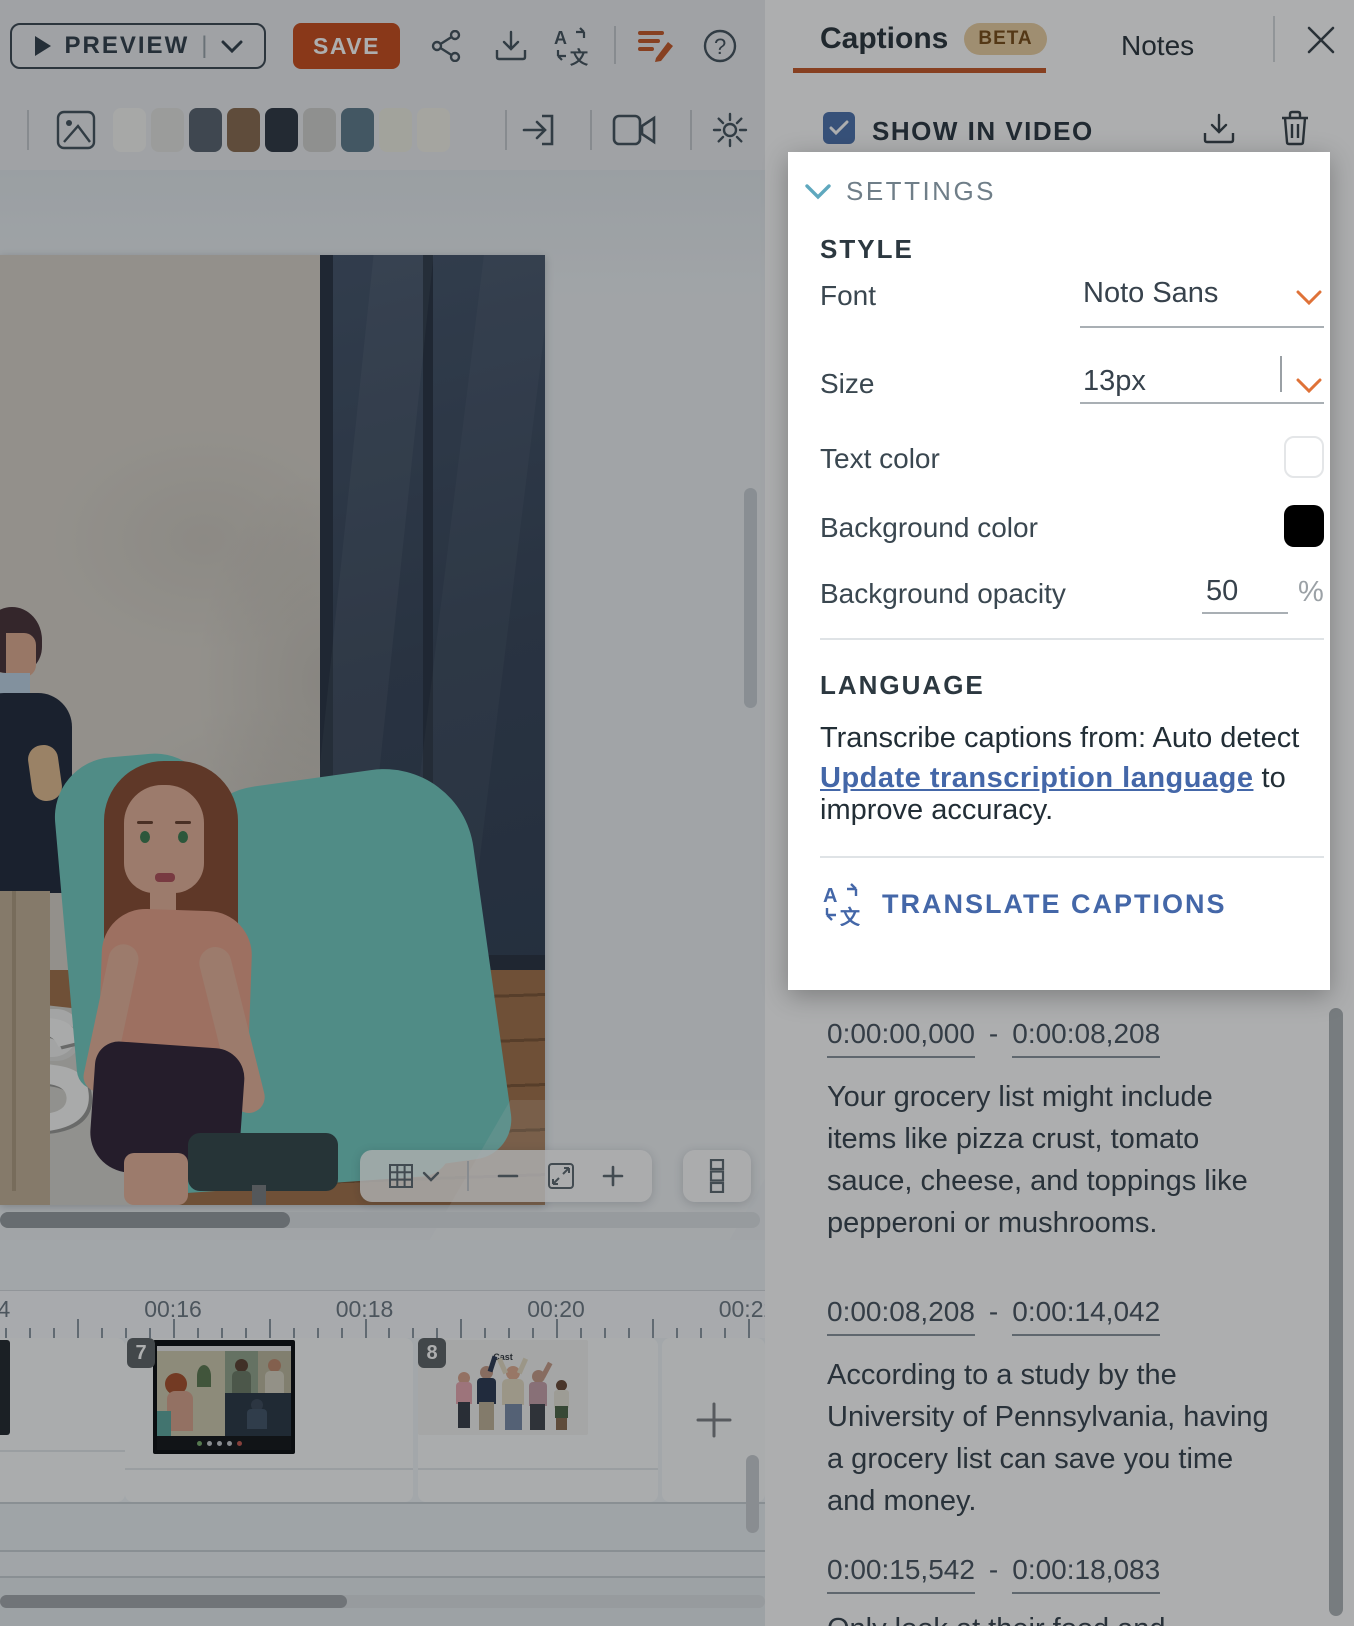  I want to click on bg-opacity-value: 50, so click(1222, 591).